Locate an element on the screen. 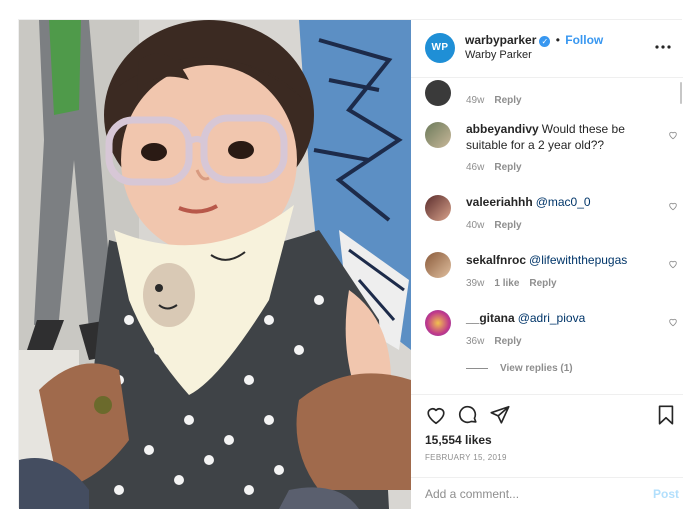 Image resolution: width=700 pixels, height=526 pixels. post-date: FEBRUARY 15, 2019 is located at coordinates (466, 457).